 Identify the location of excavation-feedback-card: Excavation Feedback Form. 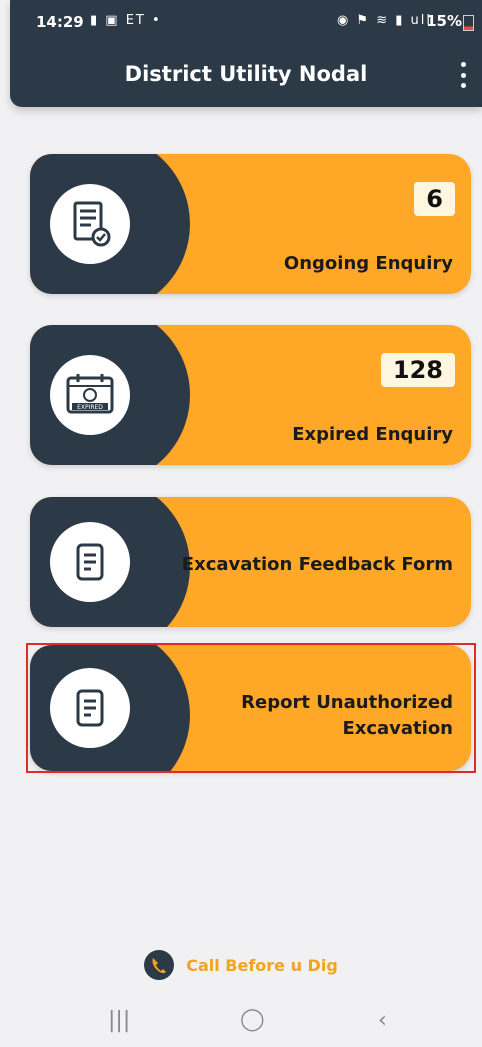
(250, 562).